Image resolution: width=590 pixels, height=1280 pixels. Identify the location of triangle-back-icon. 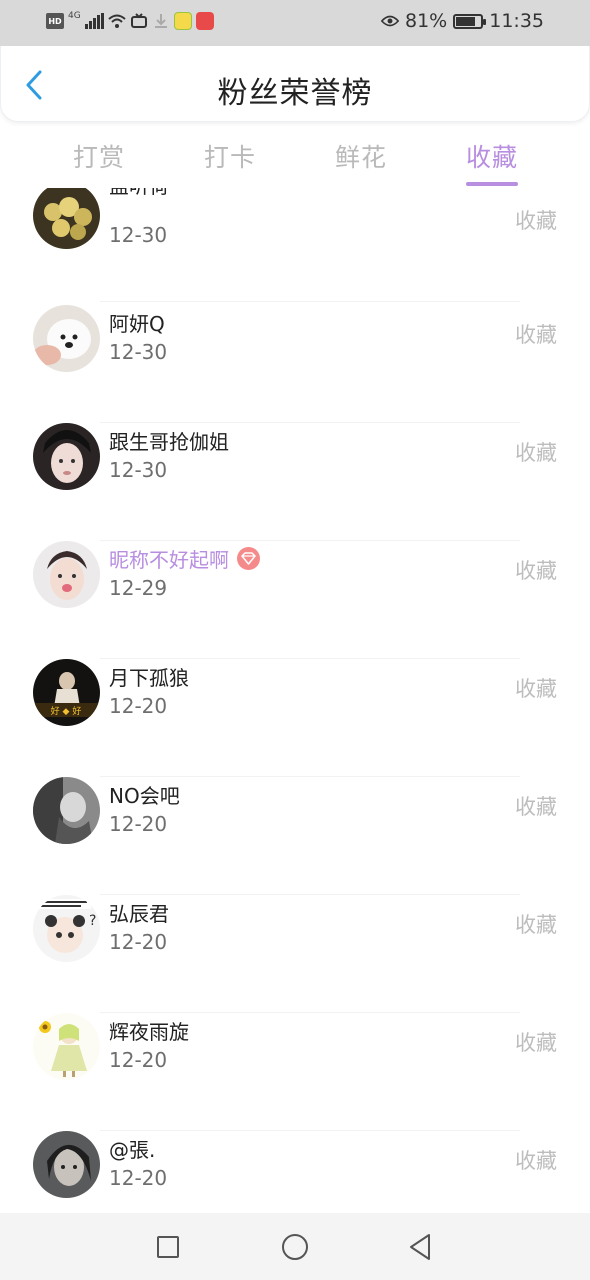
(420, 1247).